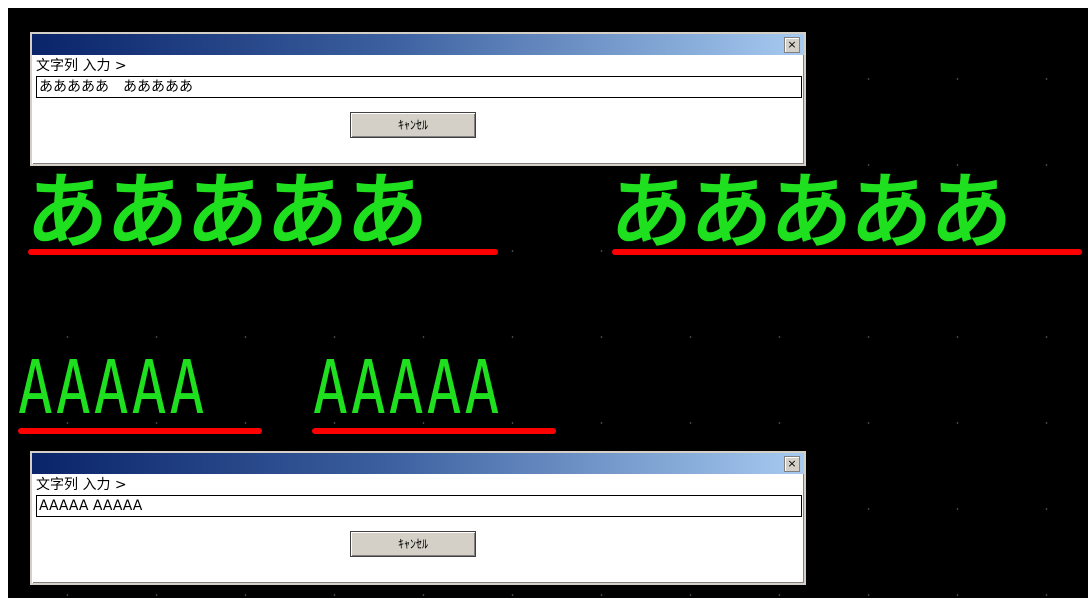  Describe the element at coordinates (407, 388) in the screenshot. I see `canvas-text-latin-2: AAAAA` at that location.